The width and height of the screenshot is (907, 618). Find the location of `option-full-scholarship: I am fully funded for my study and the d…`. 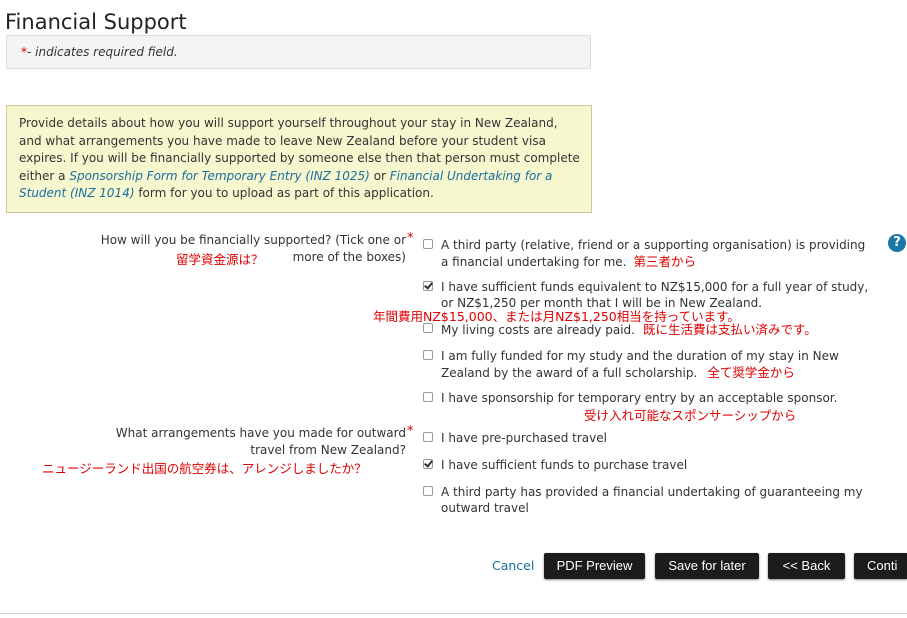

option-full-scholarship: I am fully funded for my study and the d… is located at coordinates (661, 365).